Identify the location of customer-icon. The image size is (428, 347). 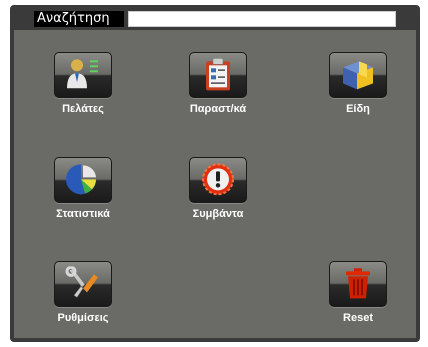
(82, 74).